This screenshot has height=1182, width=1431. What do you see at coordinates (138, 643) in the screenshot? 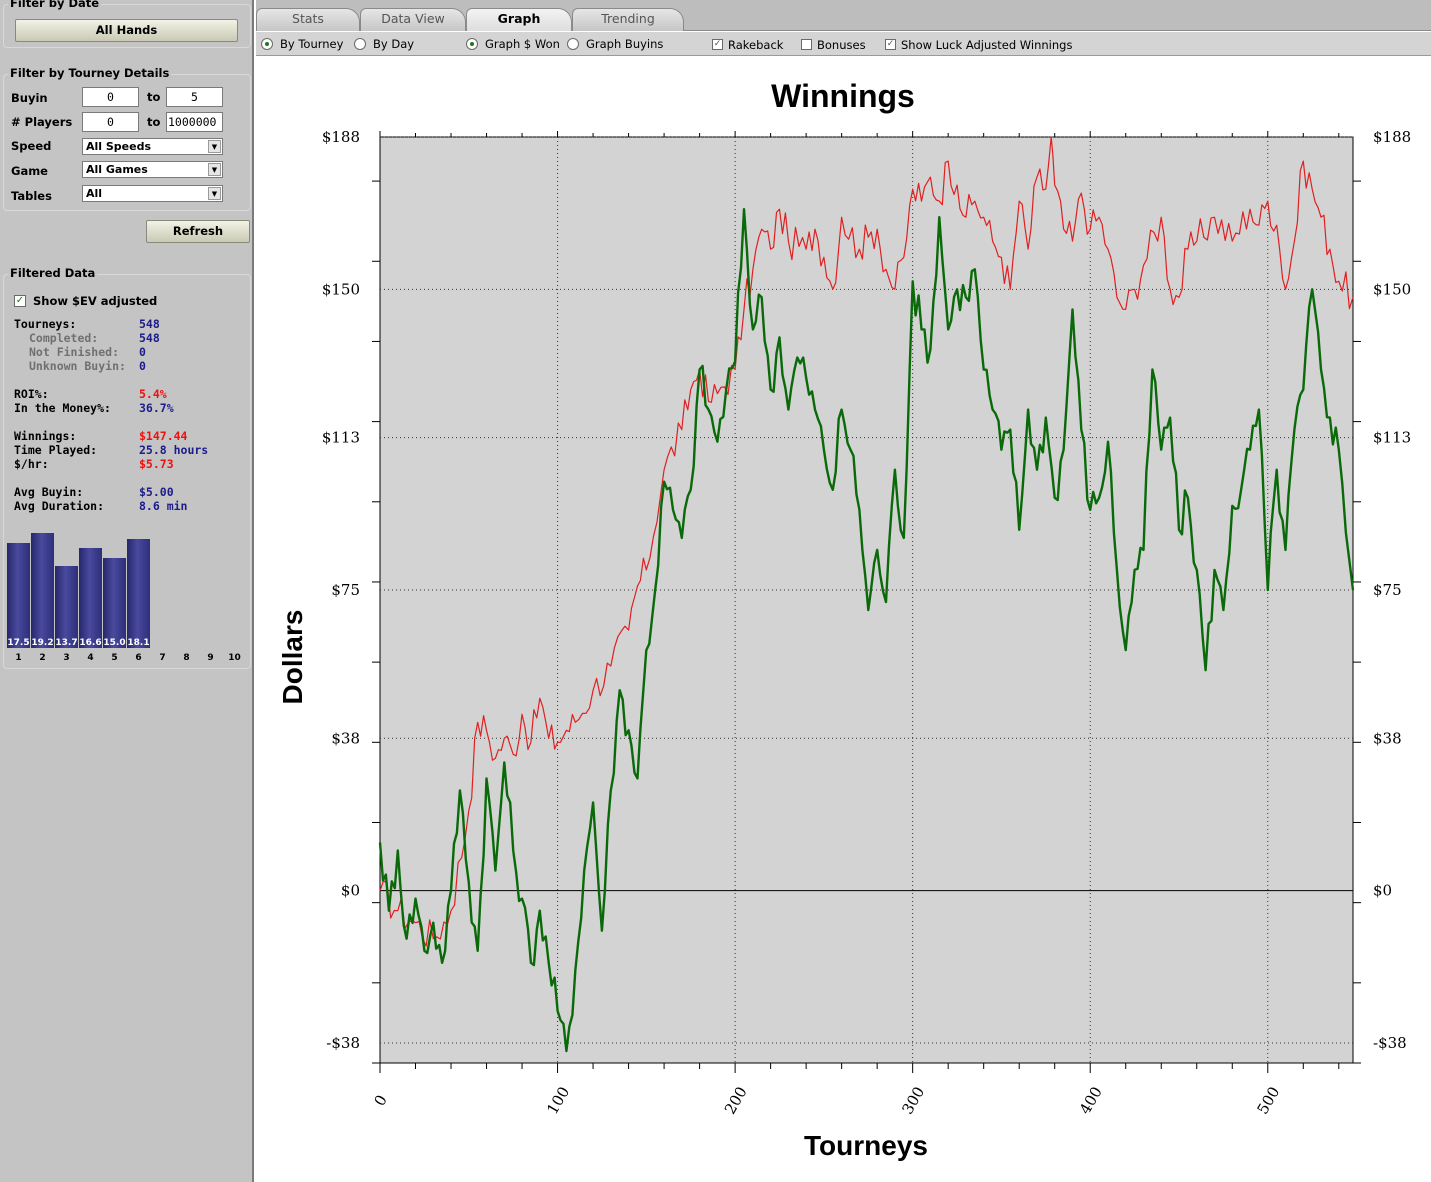
I see `histogram-bar-value: 18.1` at bounding box center [138, 643].